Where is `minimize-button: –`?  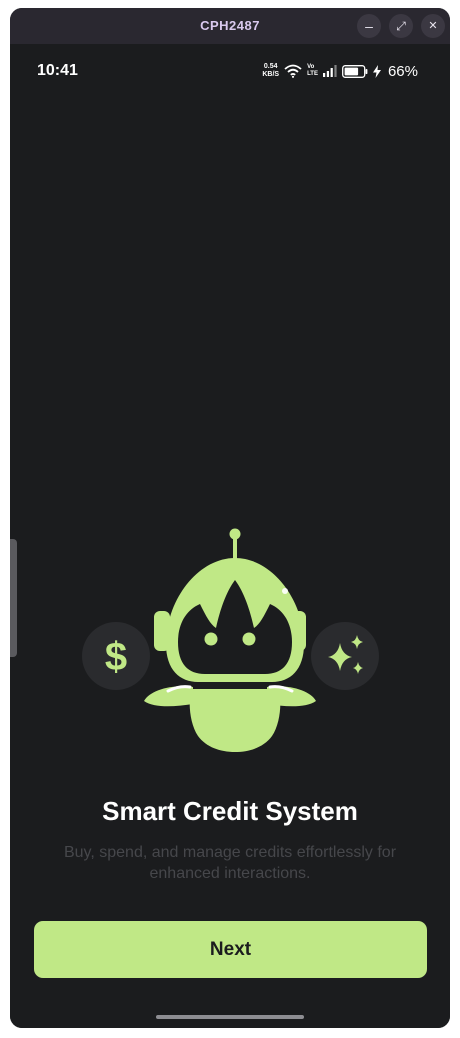
minimize-button: – is located at coordinates (369, 26).